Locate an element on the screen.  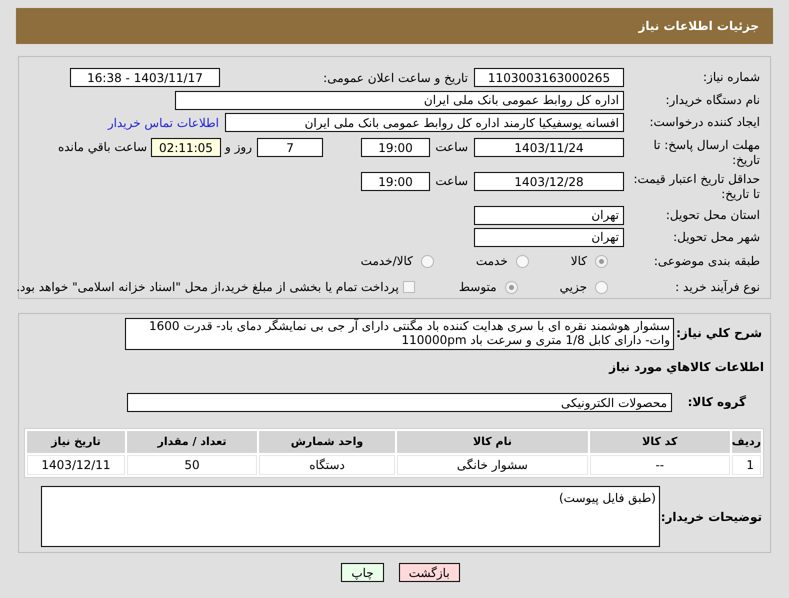
field-label: نام دستگاه خریدار: is located at coordinates (712, 100).